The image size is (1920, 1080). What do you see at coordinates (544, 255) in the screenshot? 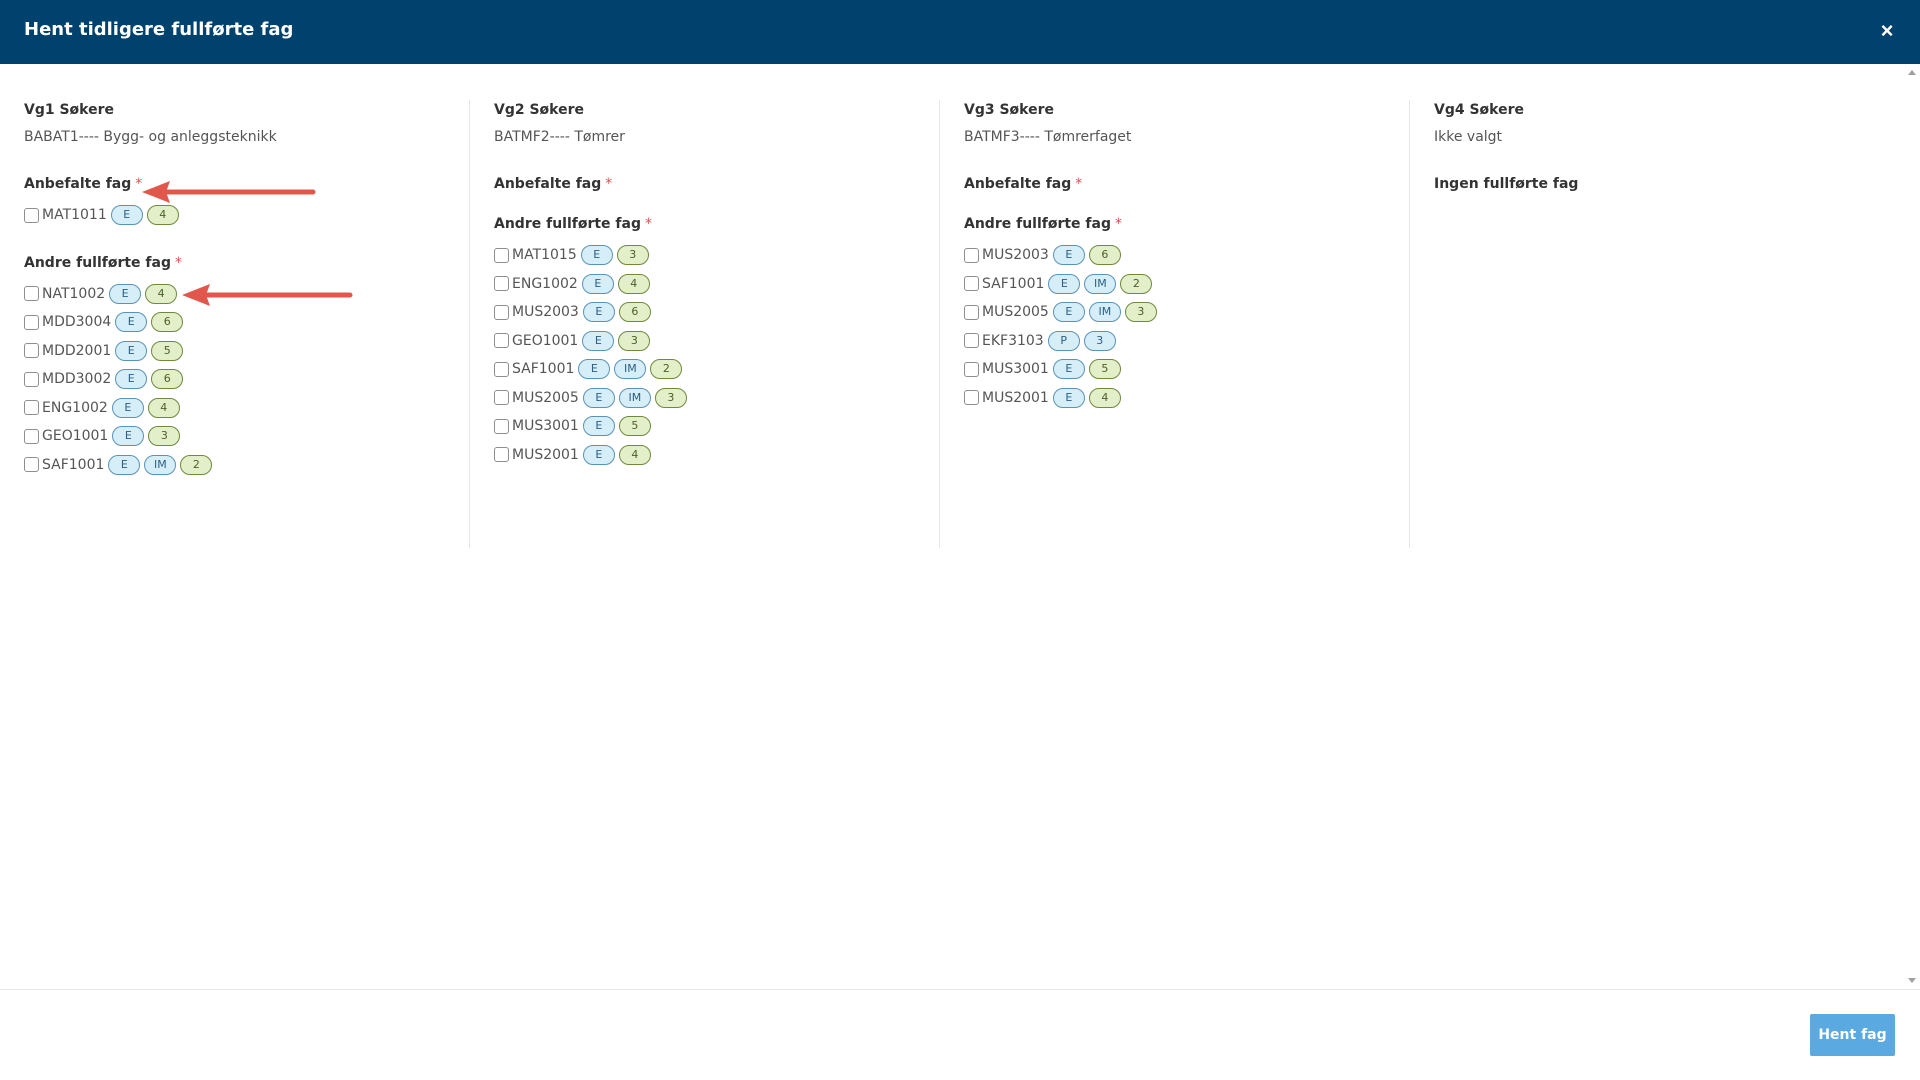
I see `subject-code: MAT1015` at bounding box center [544, 255].